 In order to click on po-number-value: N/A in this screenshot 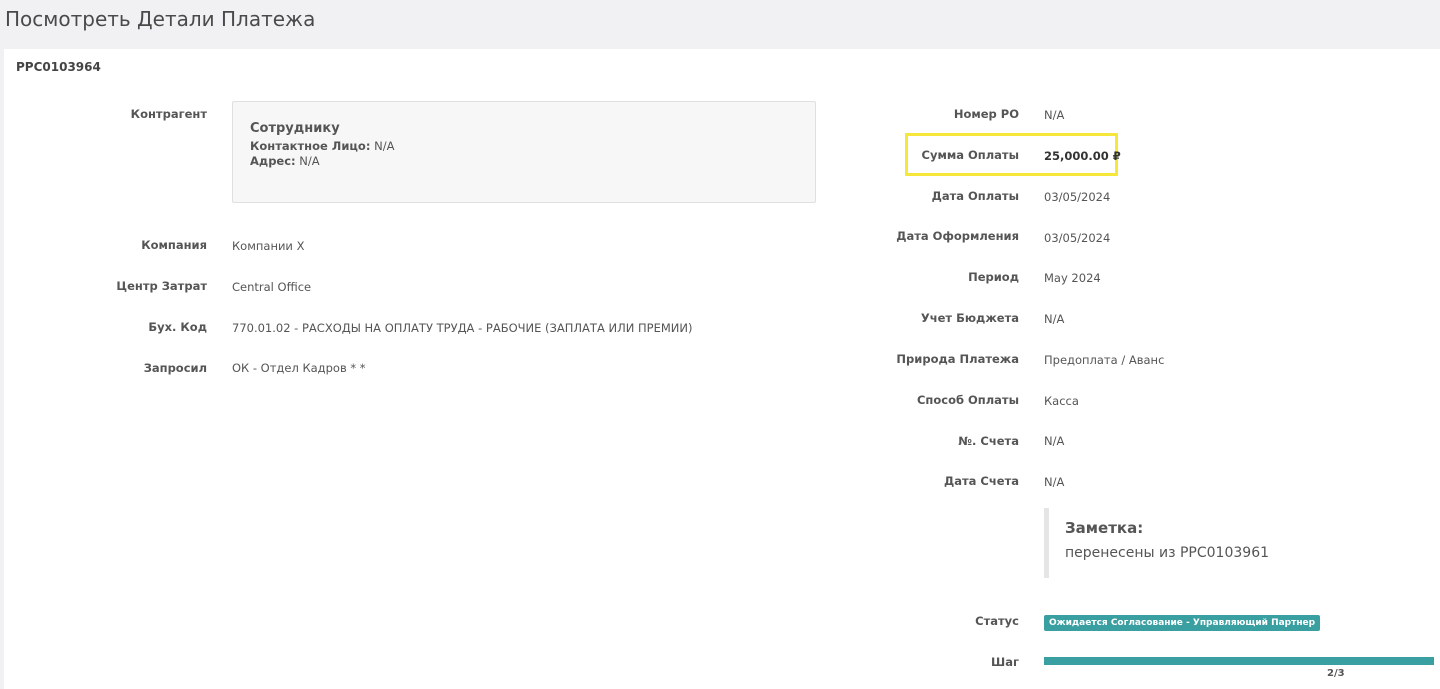, I will do `click(1054, 115)`.